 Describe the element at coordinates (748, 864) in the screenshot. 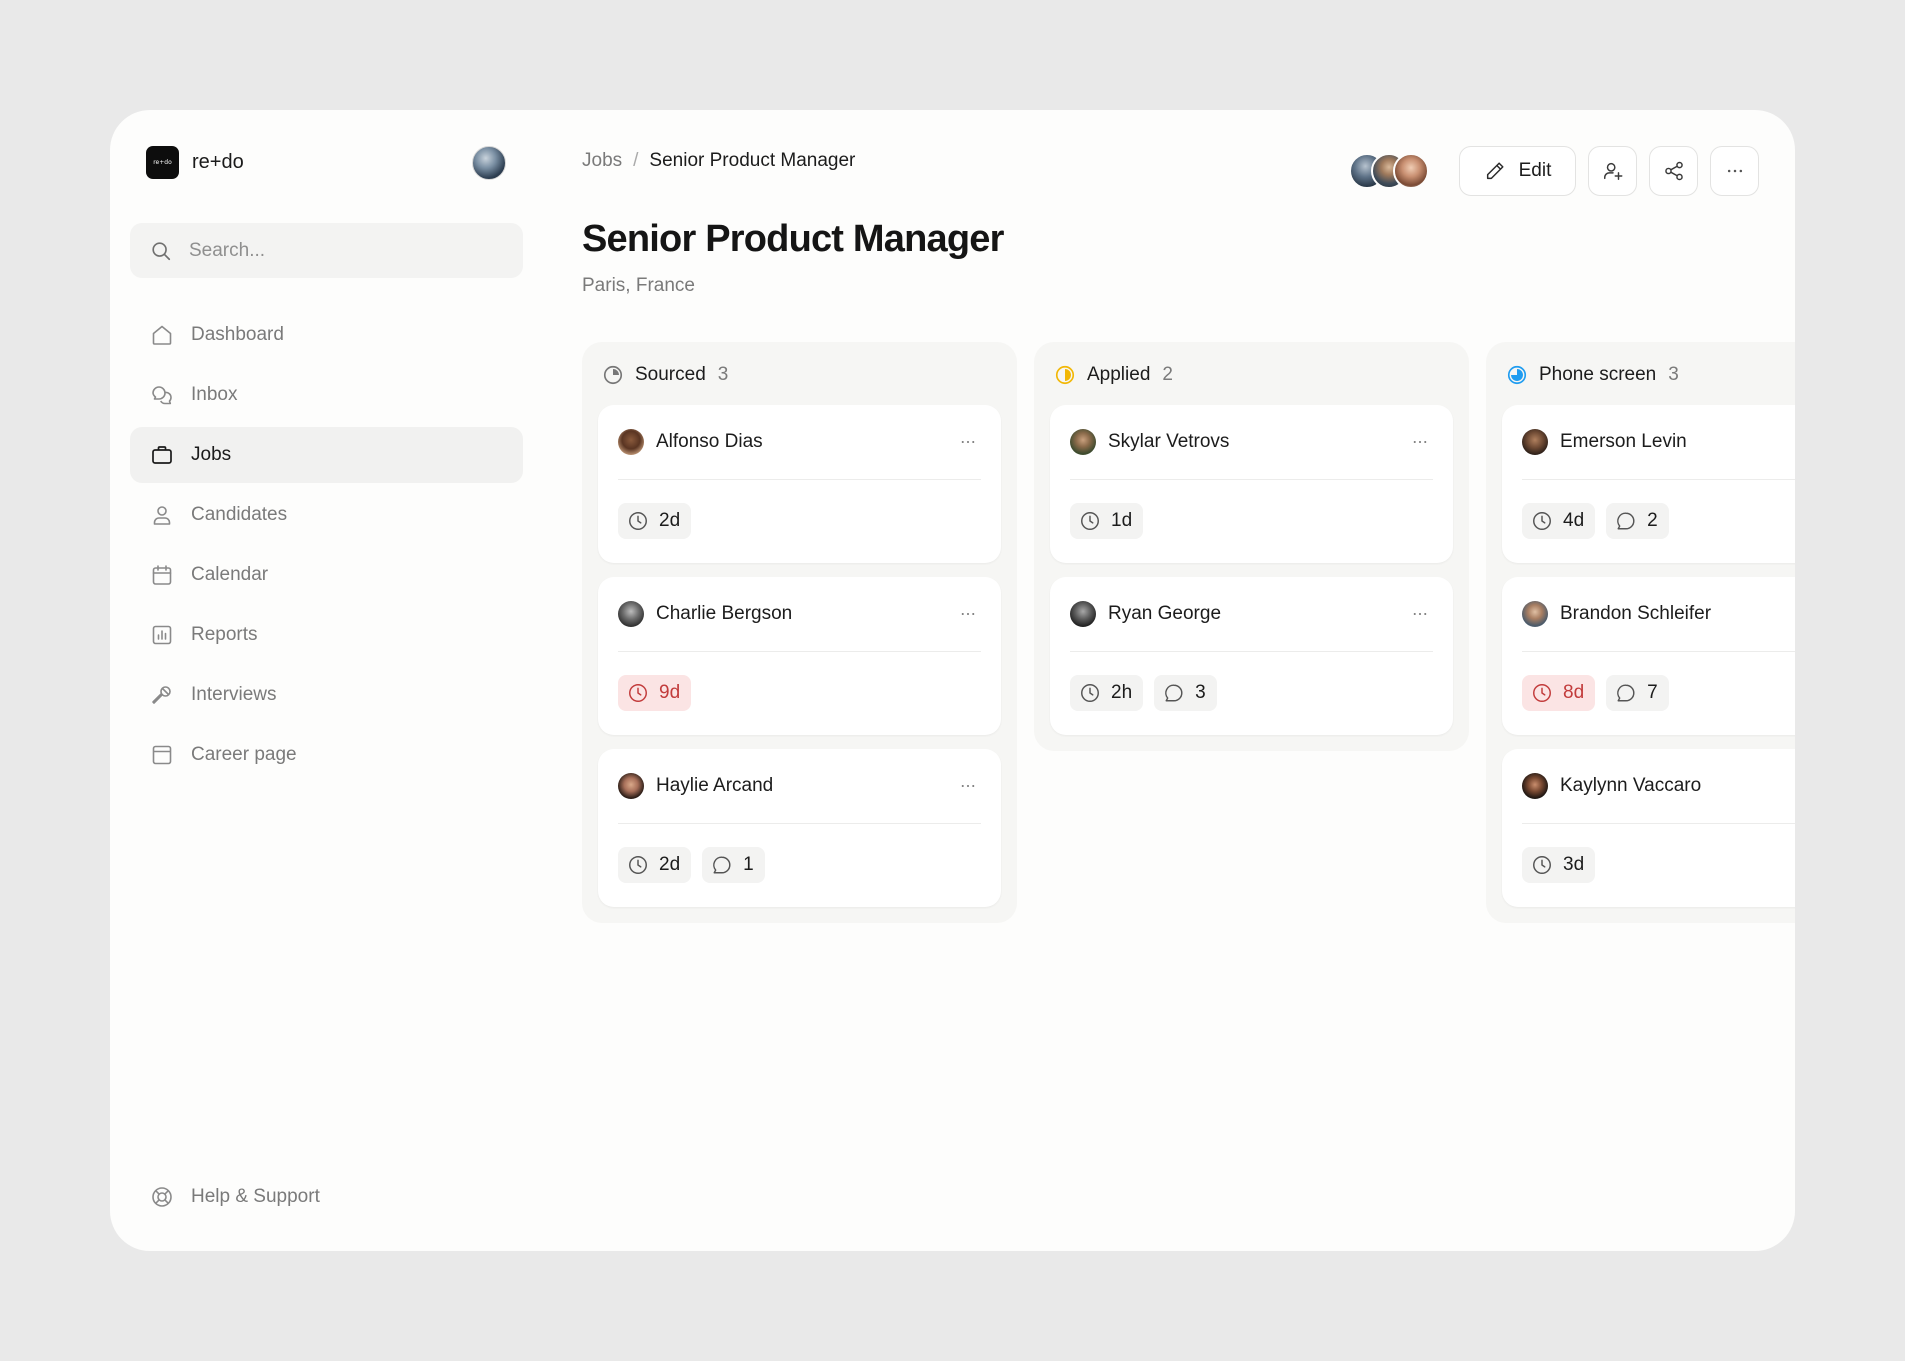

I see `comment-count: 1` at that location.